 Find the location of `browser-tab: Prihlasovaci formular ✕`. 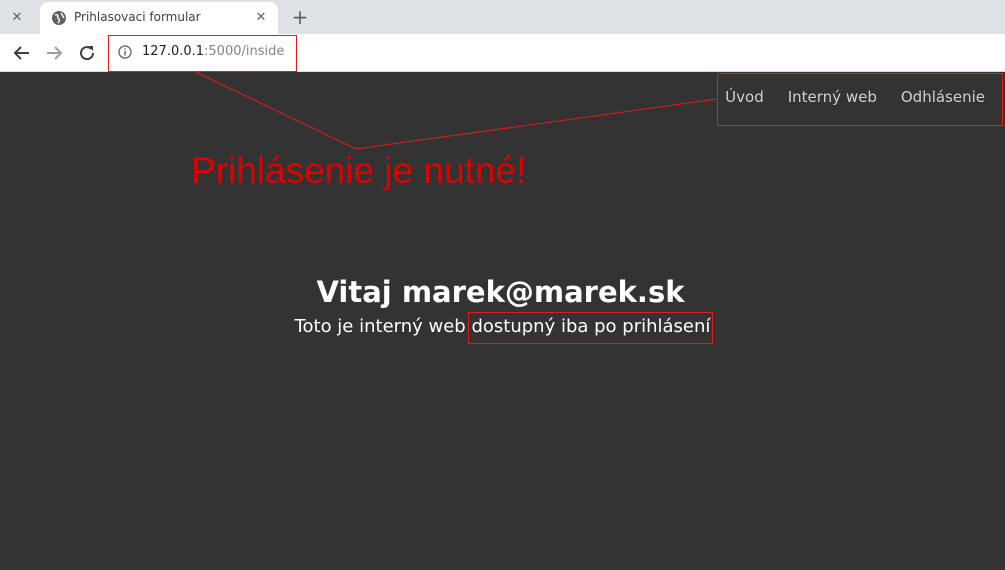

browser-tab: Prihlasovaci formular ✕ is located at coordinates (159, 18).